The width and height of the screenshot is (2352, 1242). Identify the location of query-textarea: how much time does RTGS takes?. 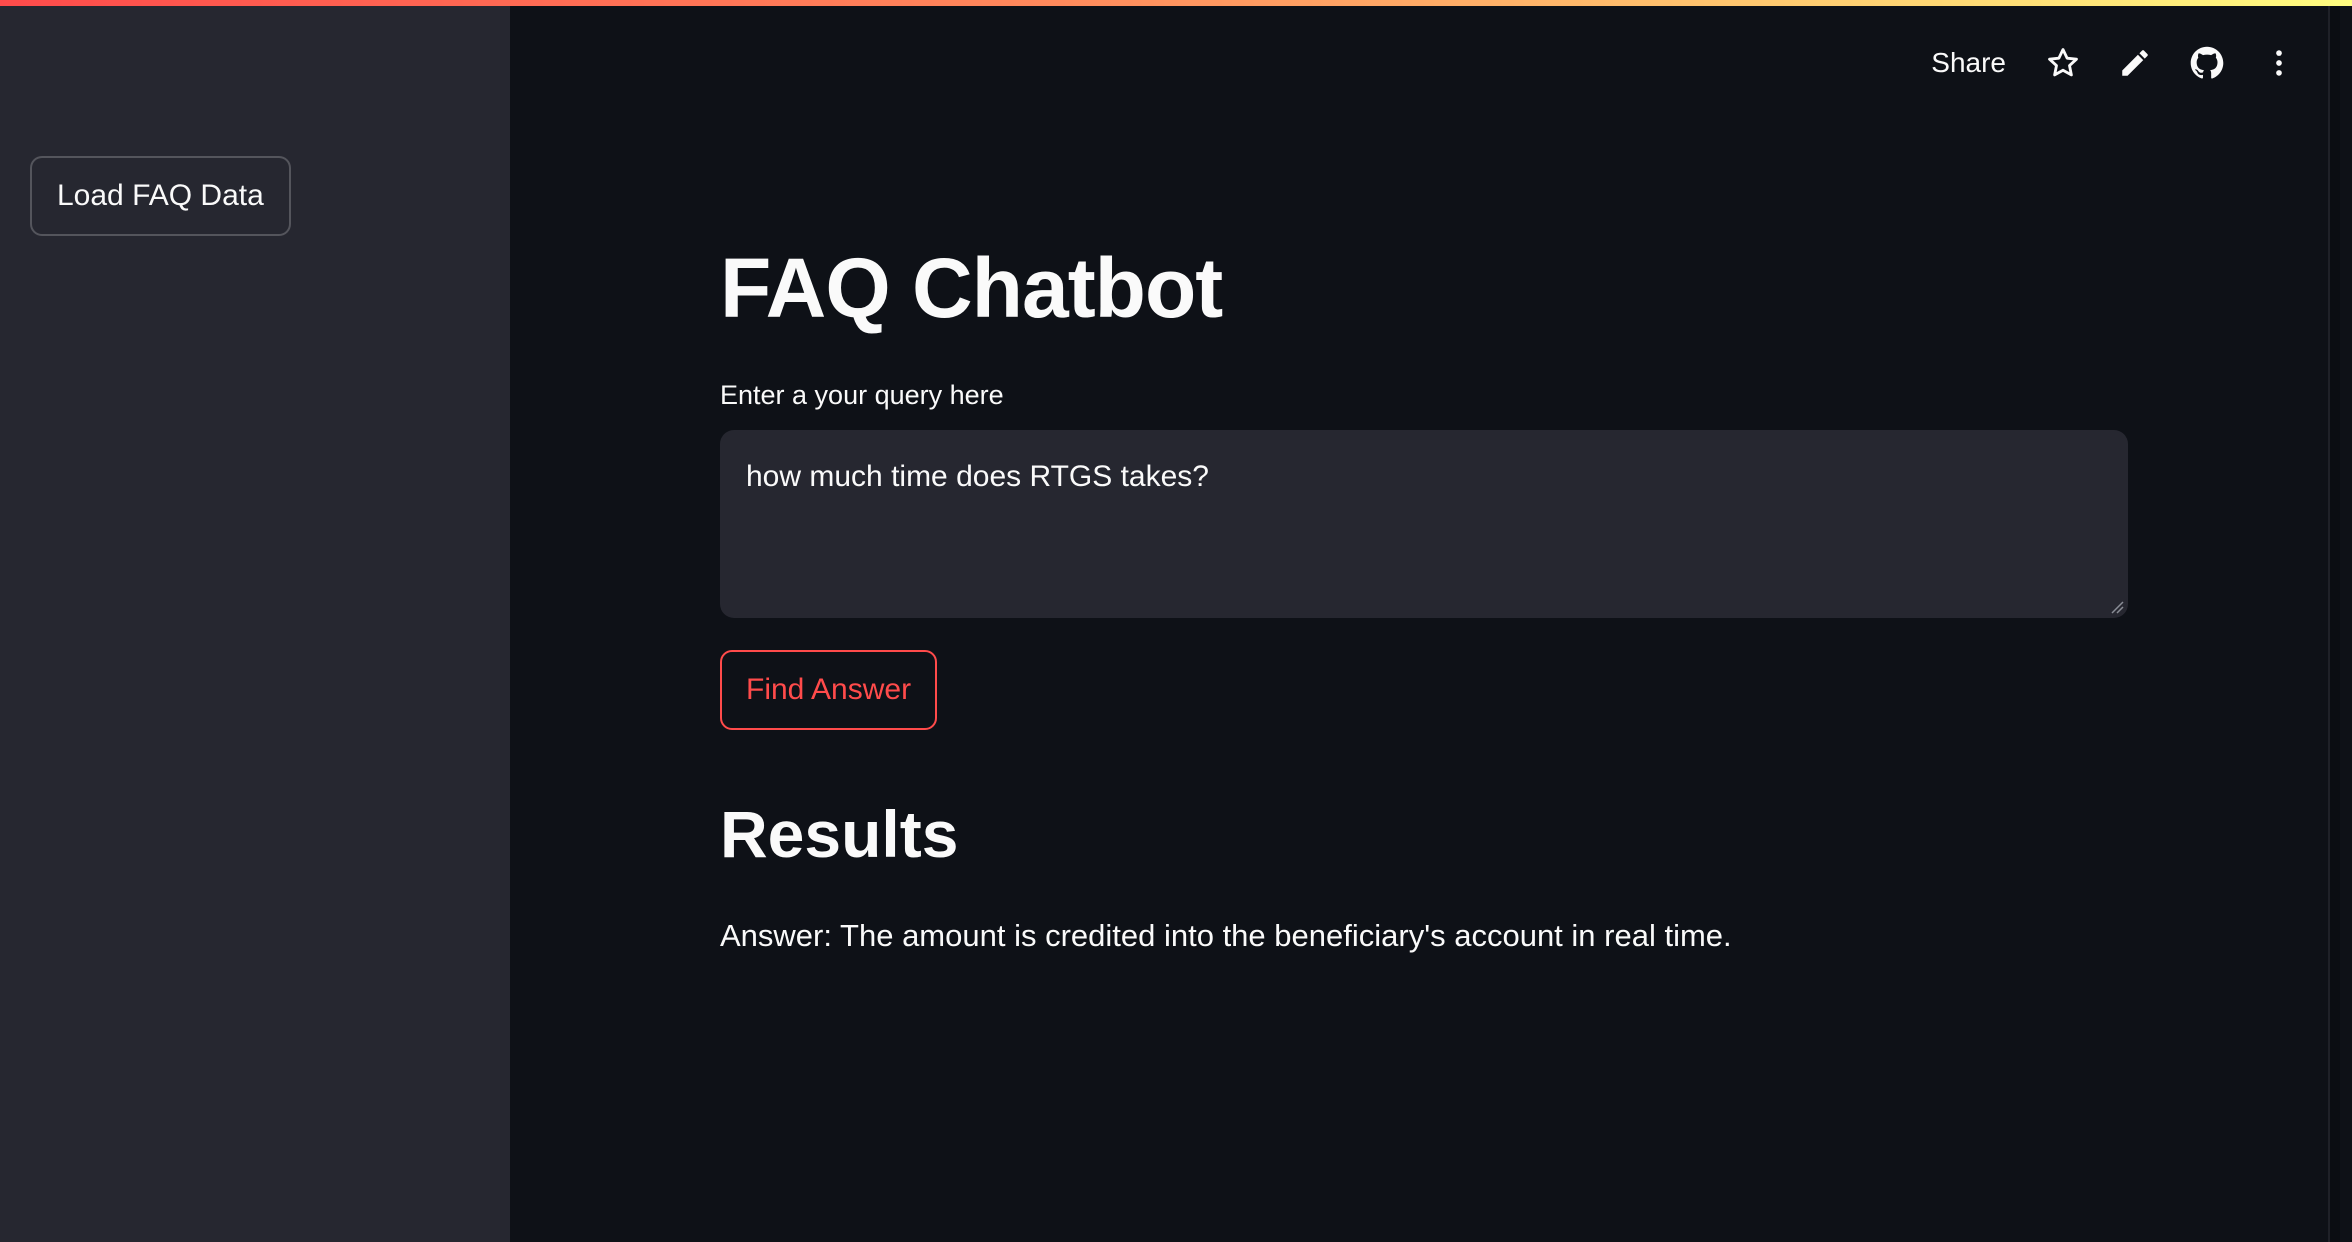
(1424, 524).